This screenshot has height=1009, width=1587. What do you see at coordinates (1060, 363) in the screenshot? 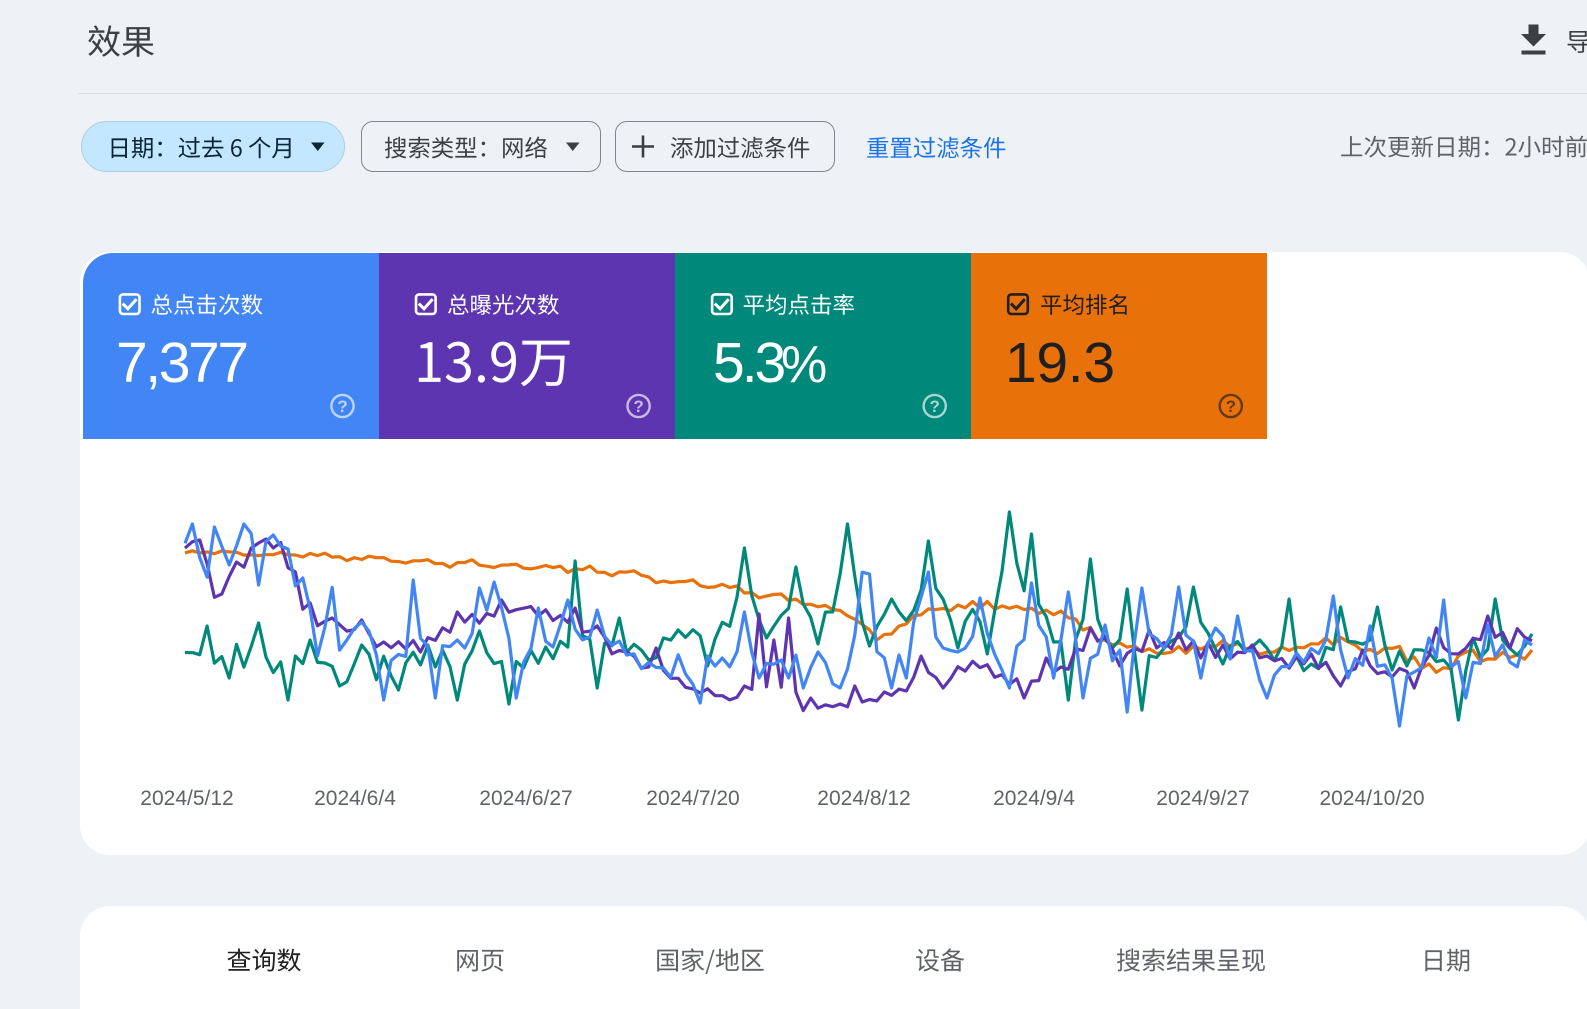
I see `svg-text: 19.3` at bounding box center [1060, 363].